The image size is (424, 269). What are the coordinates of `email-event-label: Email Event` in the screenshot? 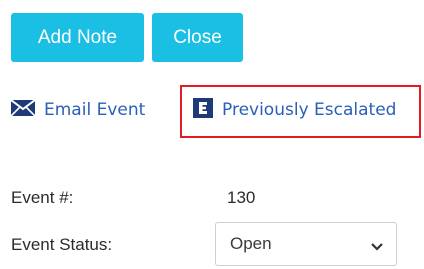 It's located at (95, 110).